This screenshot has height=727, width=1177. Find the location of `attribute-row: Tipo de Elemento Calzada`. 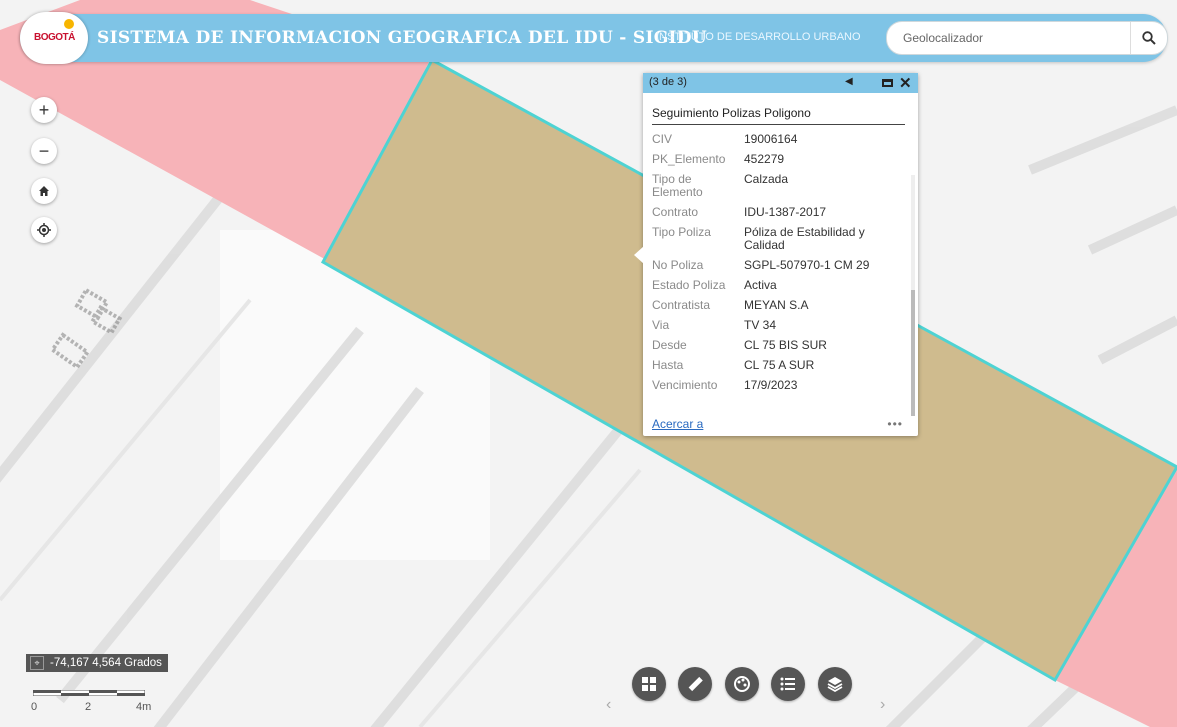

attribute-row: Tipo de Elemento Calzada is located at coordinates (779, 186).